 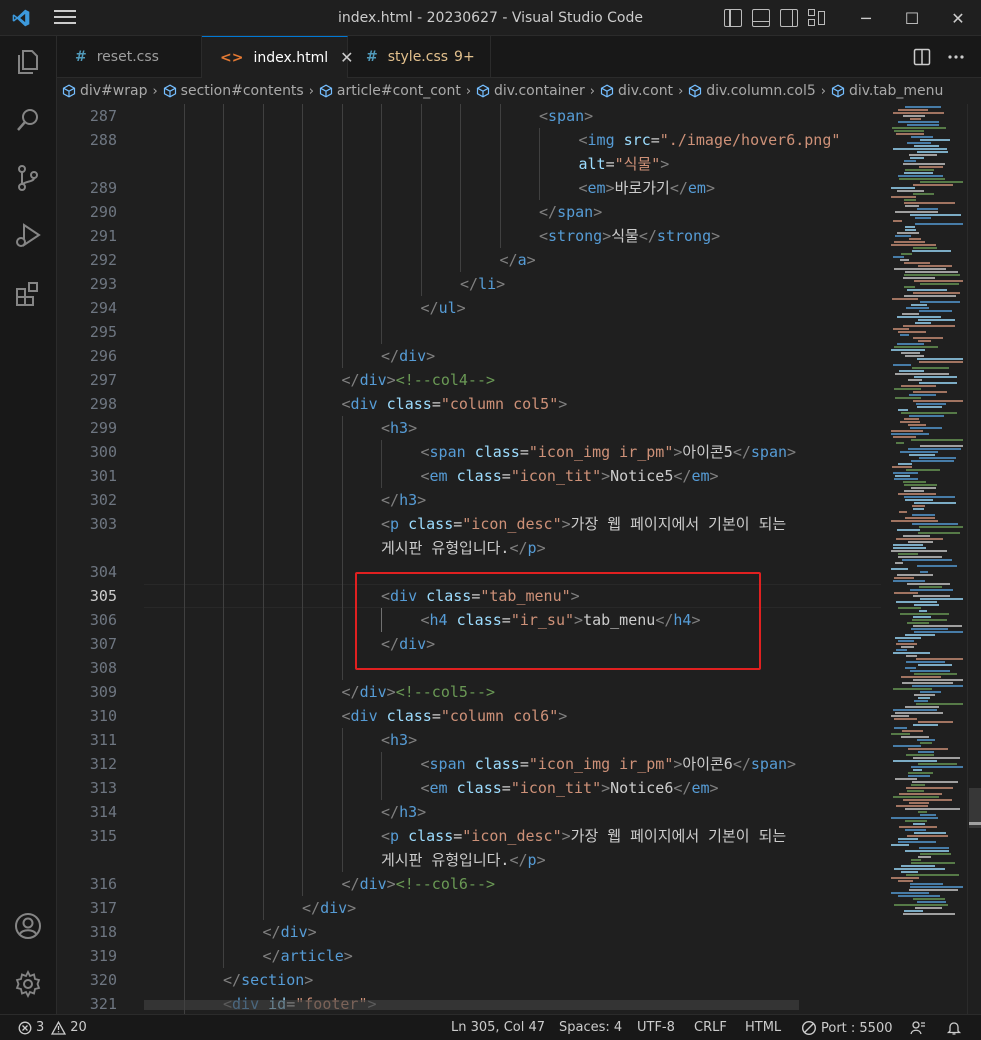 I want to click on language-mode: HTML, so click(x=763, y=1027).